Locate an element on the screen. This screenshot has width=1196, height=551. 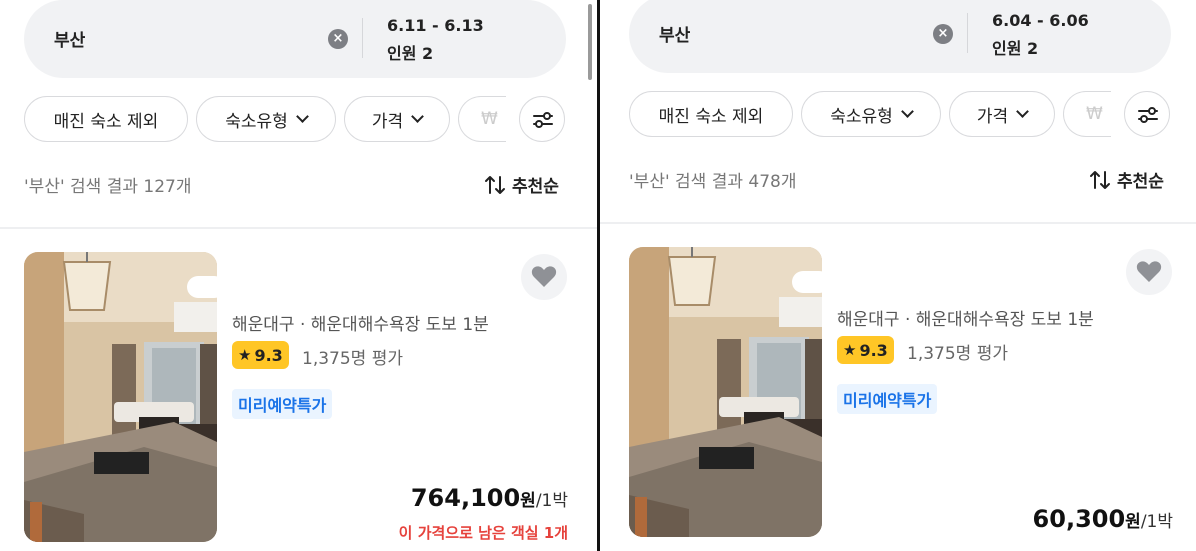
search-dates: 6.04 - 6.06 is located at coordinates (1040, 20).